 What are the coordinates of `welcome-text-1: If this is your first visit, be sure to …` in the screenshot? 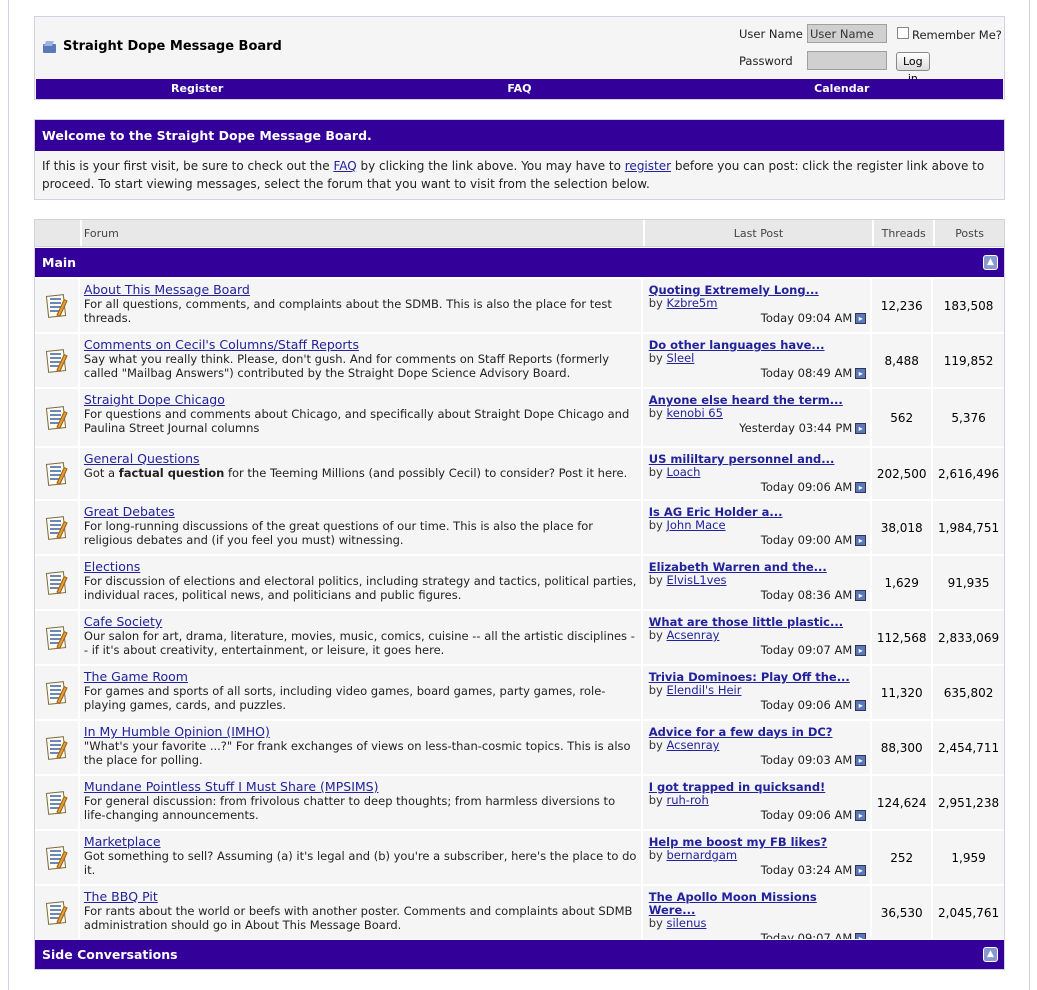 It's located at (188, 166).